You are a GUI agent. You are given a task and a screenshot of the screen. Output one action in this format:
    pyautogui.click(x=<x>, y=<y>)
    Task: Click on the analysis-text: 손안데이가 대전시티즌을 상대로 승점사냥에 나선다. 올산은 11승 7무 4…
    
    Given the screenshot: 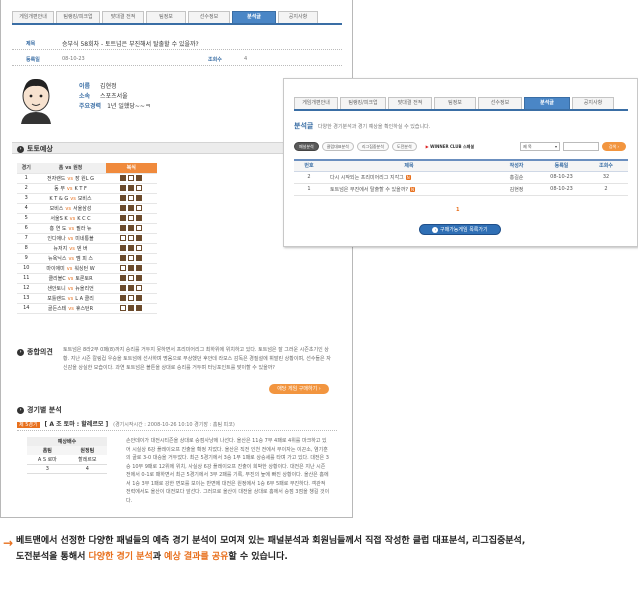 What is the action you would take?
    pyautogui.click(x=228, y=471)
    